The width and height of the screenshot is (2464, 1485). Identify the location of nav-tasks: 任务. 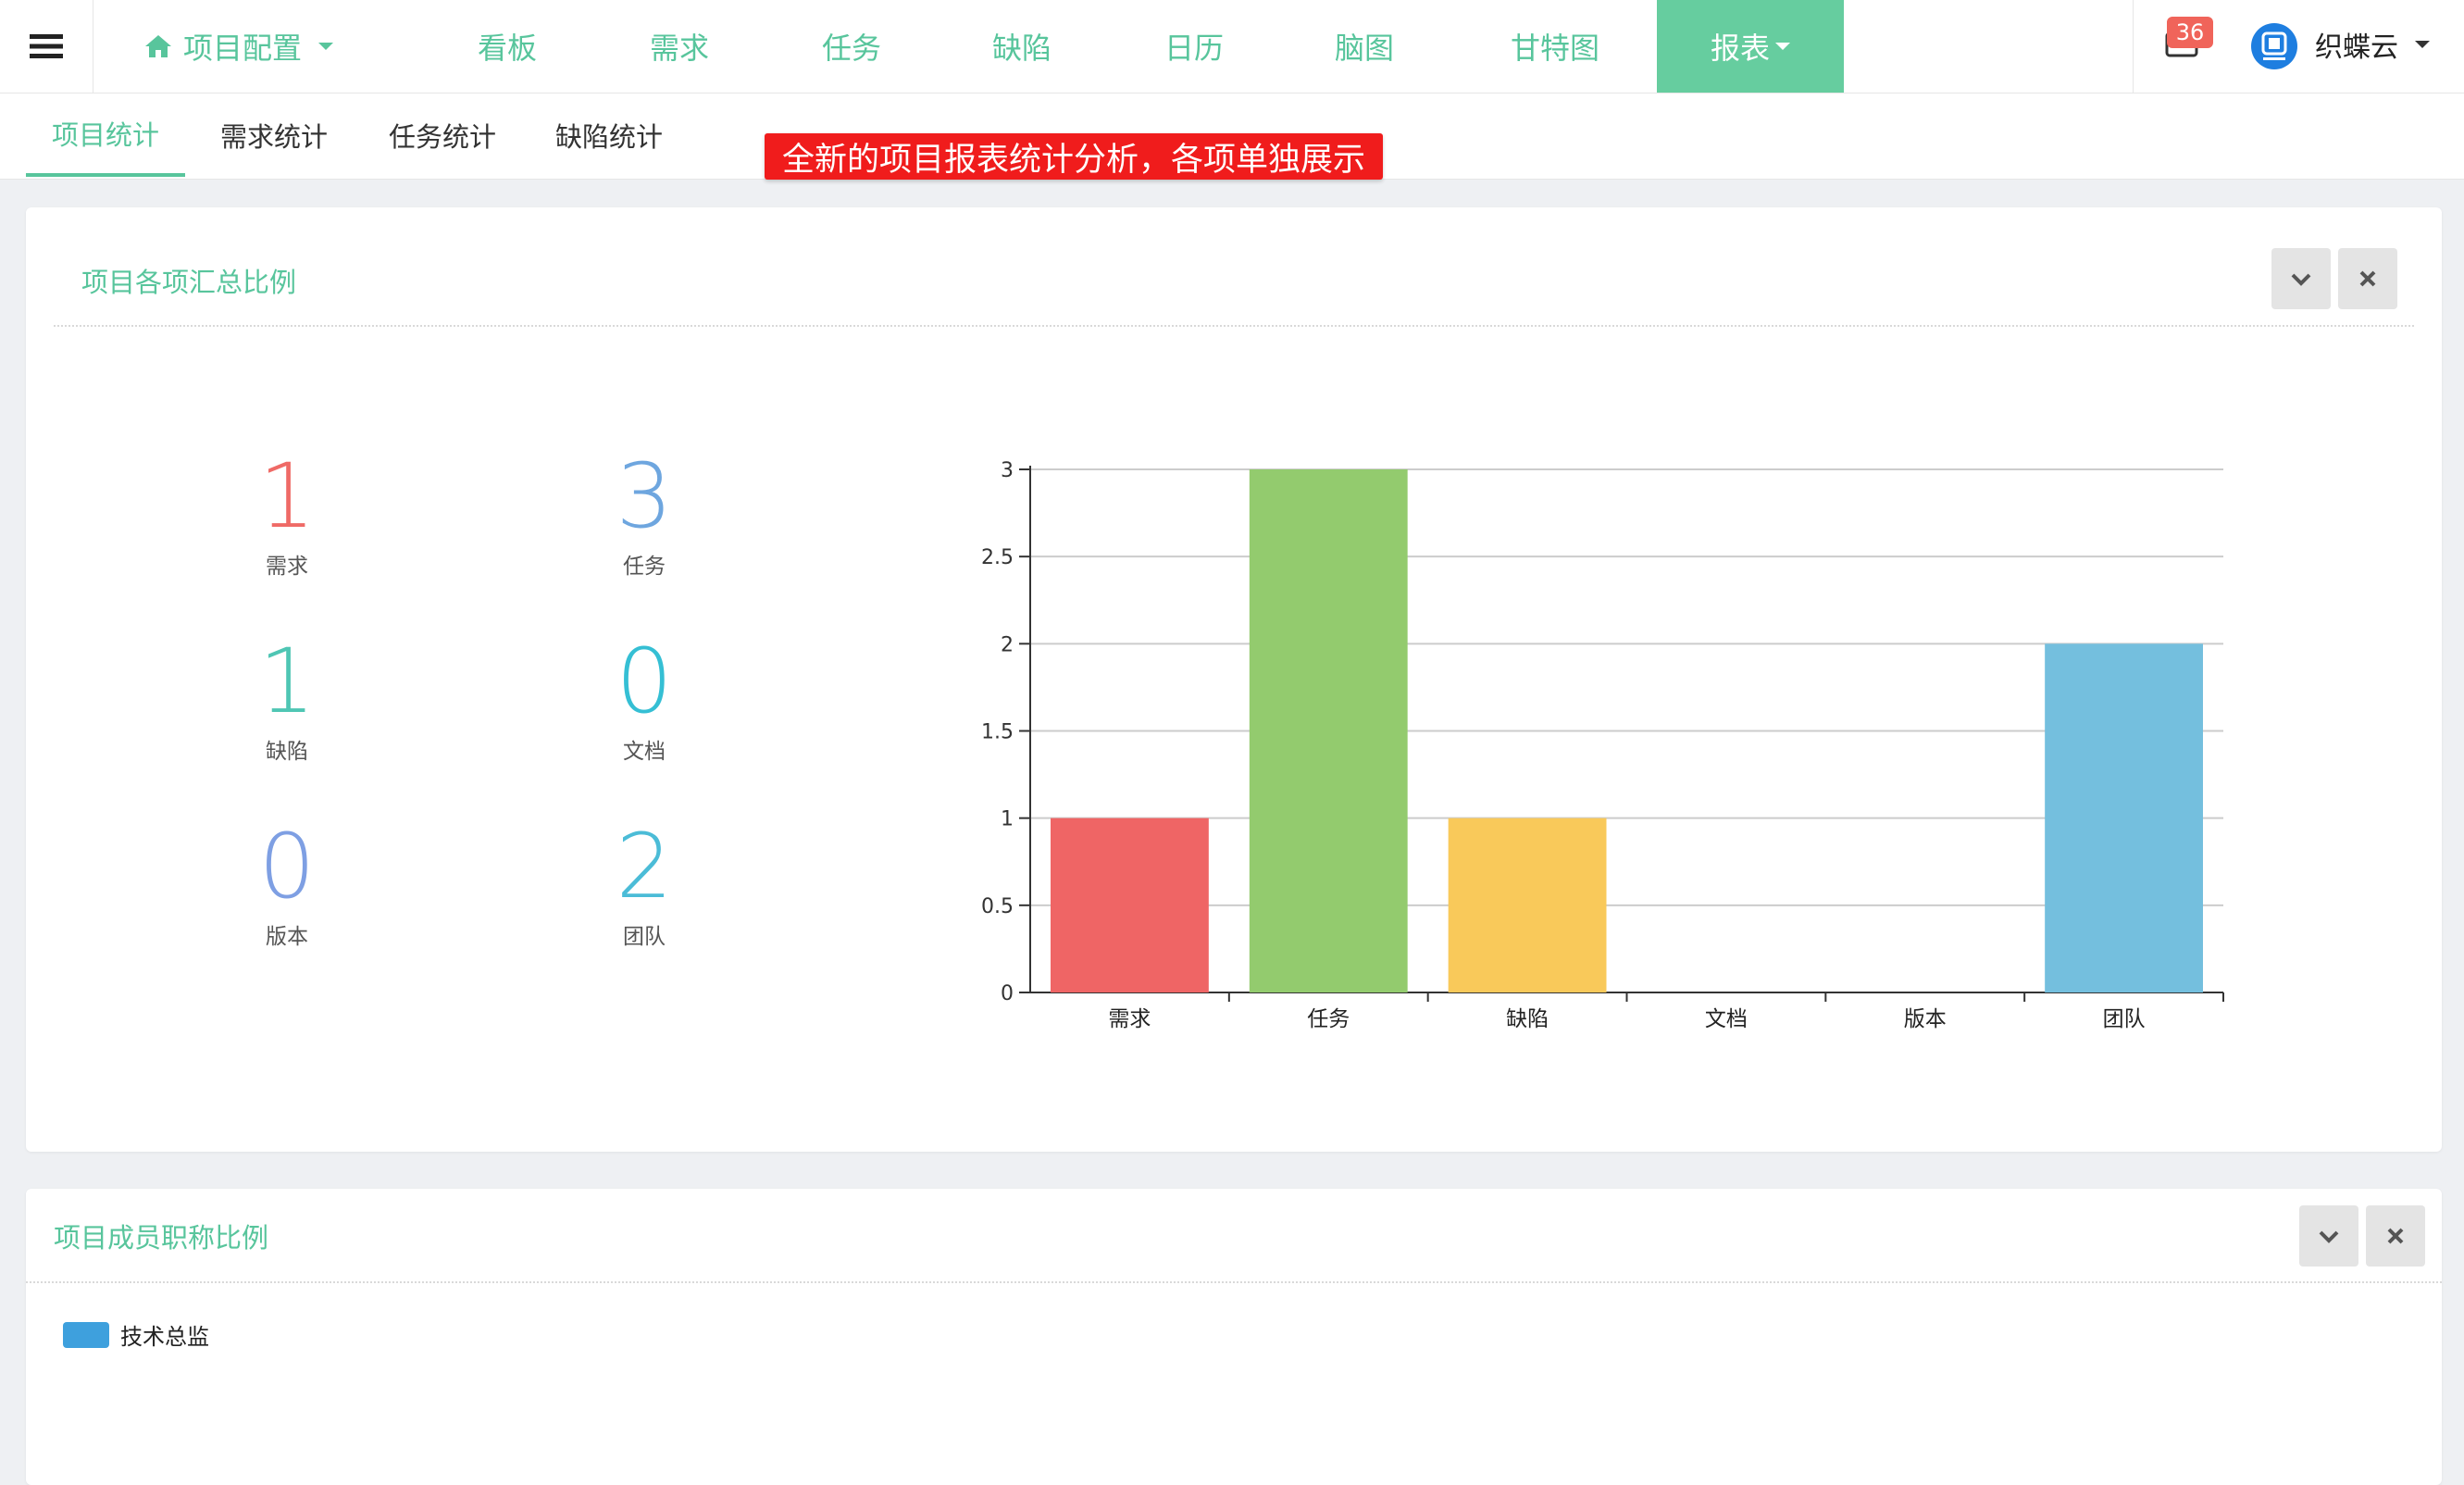
(851, 46).